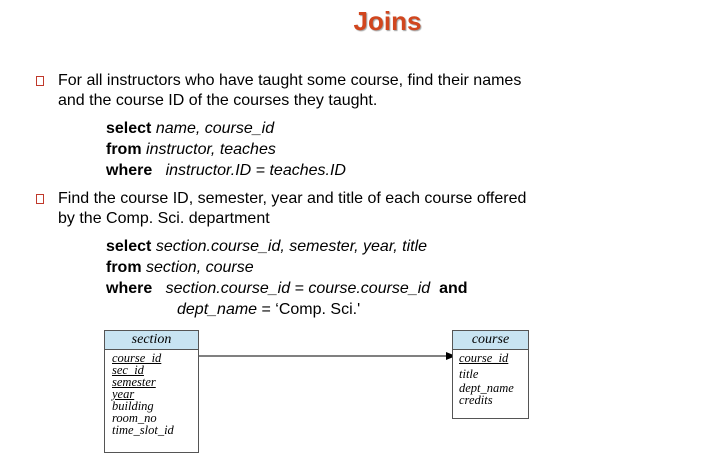 The image size is (721, 458). Describe the element at coordinates (490, 378) in the screenshot. I see `course-attribute-list: course_id title dept_name credits` at that location.